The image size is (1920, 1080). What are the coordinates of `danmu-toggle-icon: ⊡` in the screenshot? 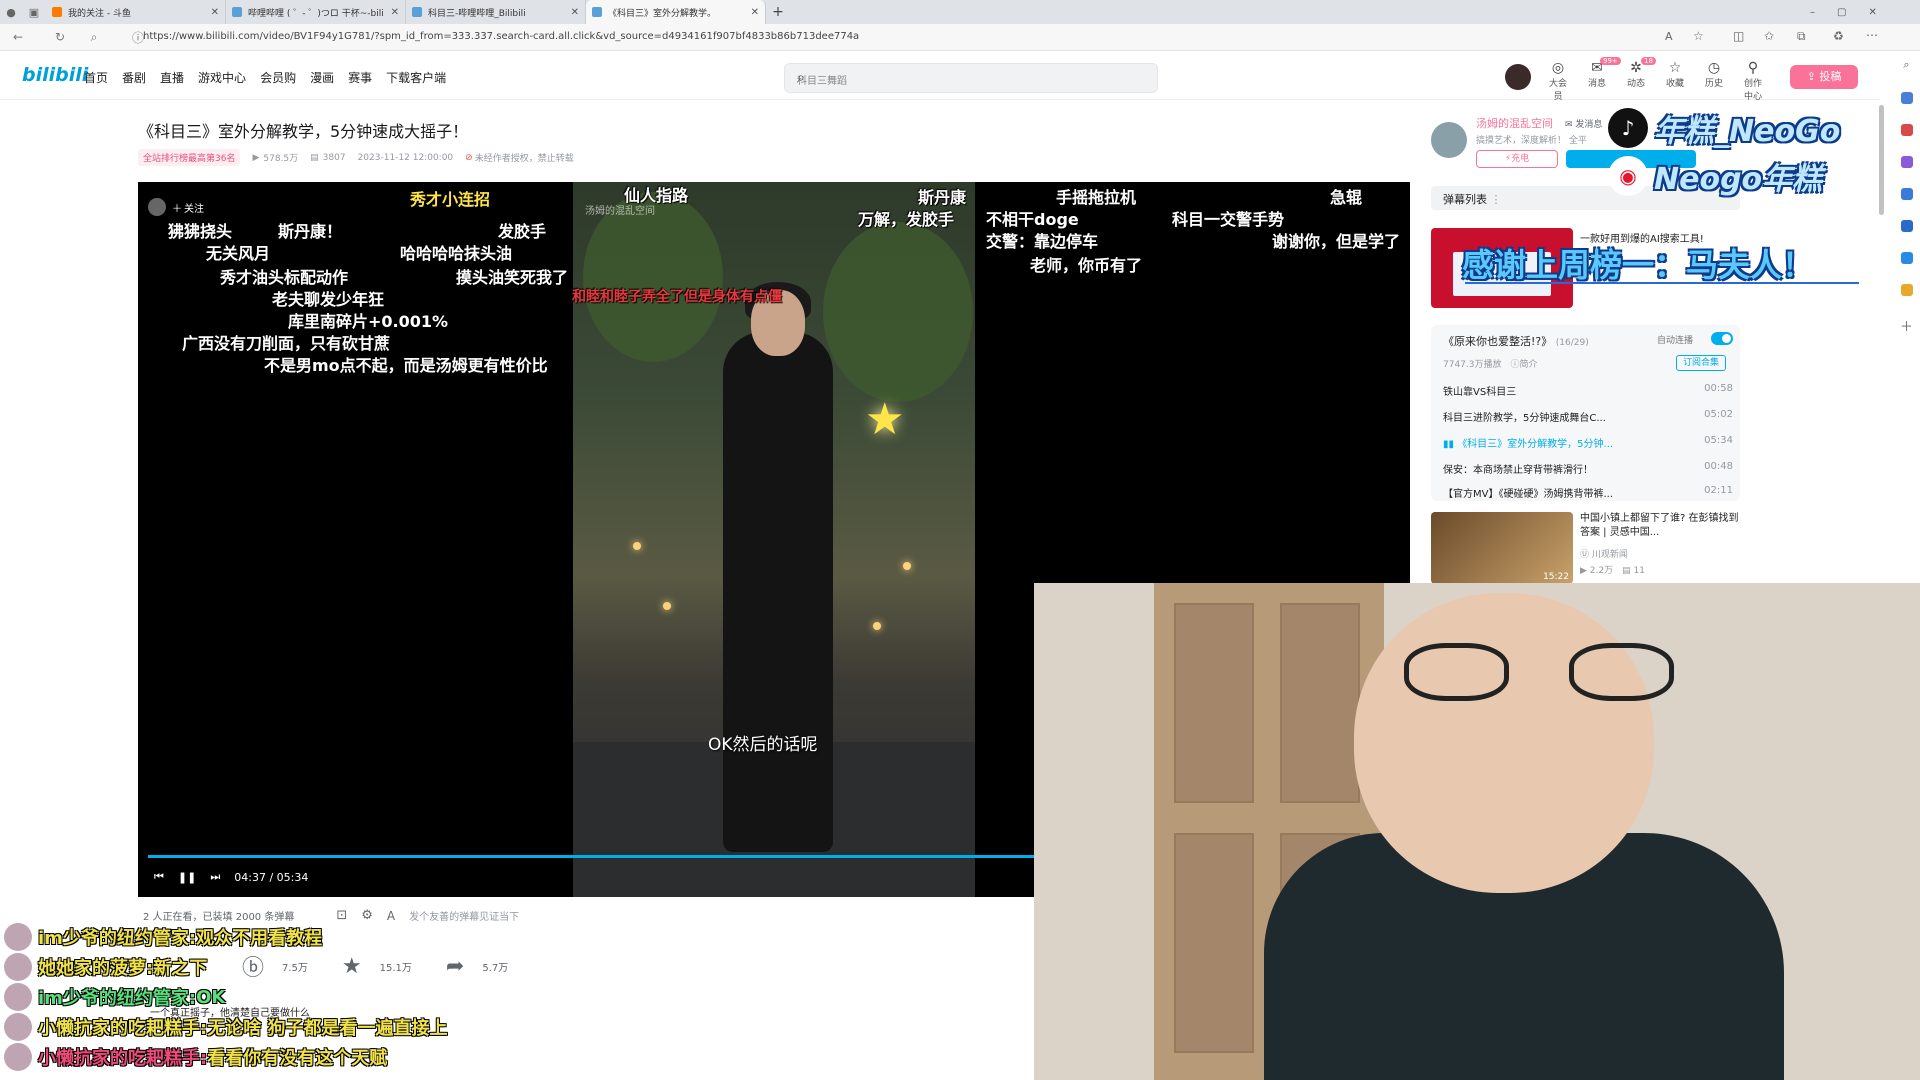 It's located at (341, 915).